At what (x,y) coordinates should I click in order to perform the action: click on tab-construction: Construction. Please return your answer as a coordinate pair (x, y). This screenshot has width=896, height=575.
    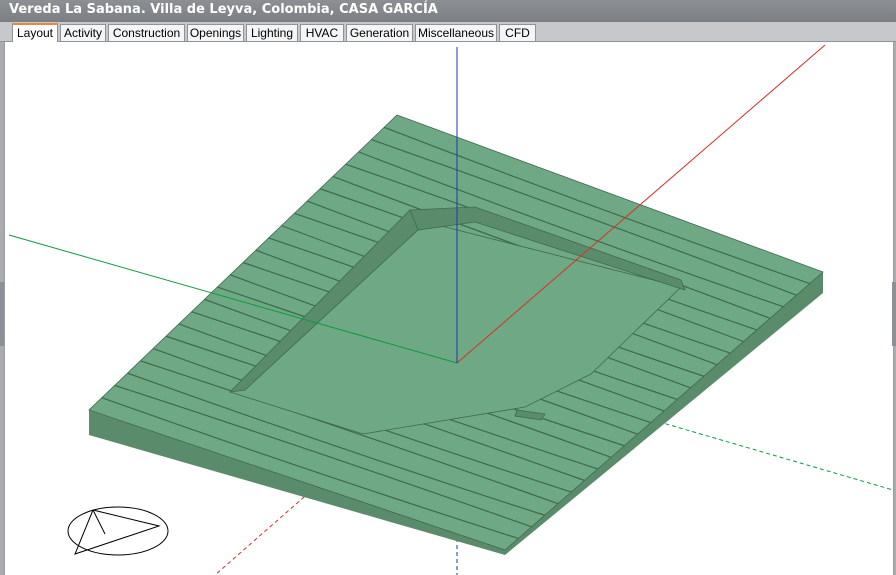
    Looking at the image, I should click on (146, 32).